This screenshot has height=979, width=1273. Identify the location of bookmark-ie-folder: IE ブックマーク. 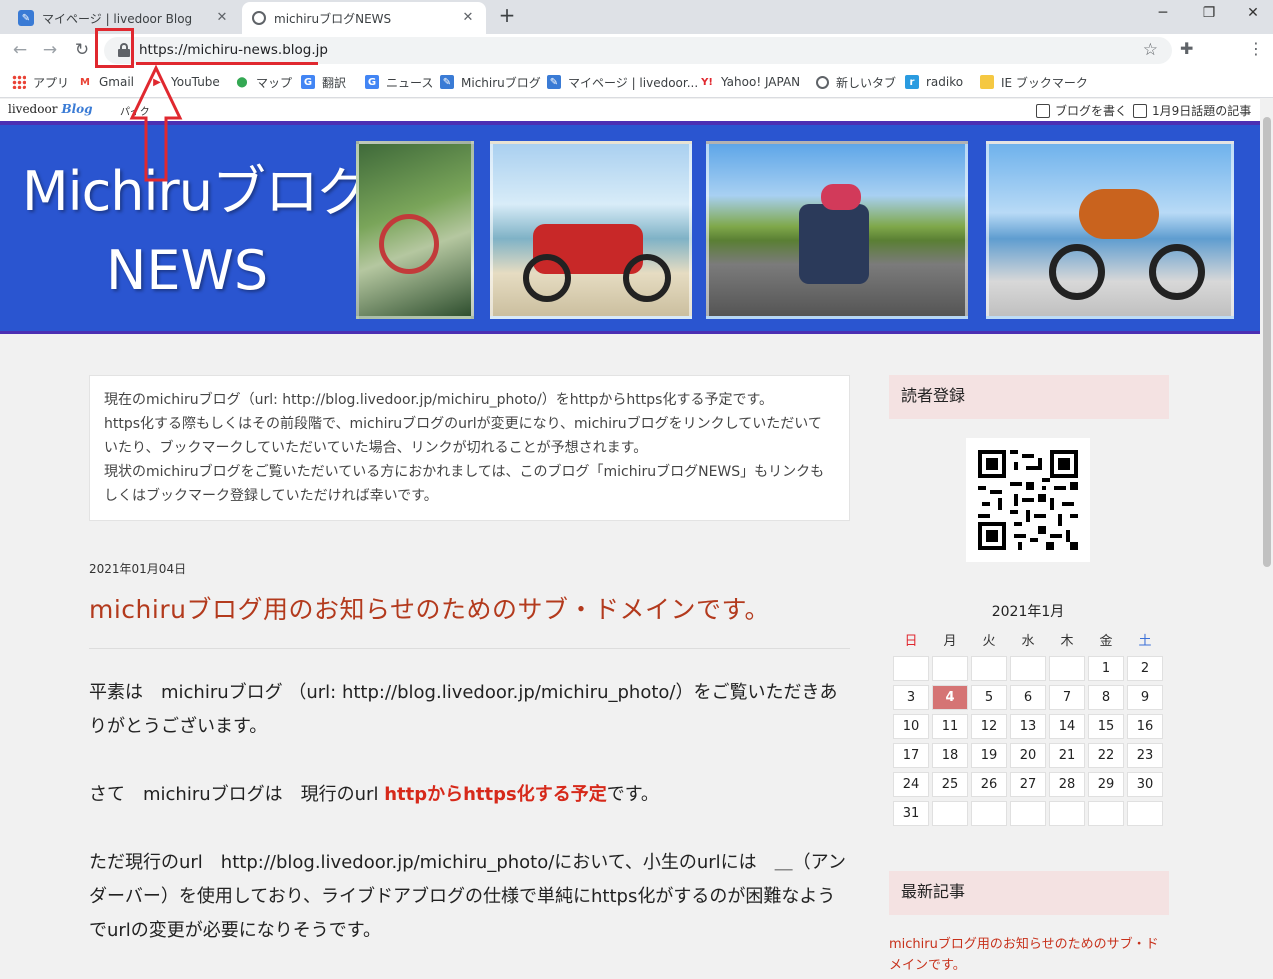
(1034, 82).